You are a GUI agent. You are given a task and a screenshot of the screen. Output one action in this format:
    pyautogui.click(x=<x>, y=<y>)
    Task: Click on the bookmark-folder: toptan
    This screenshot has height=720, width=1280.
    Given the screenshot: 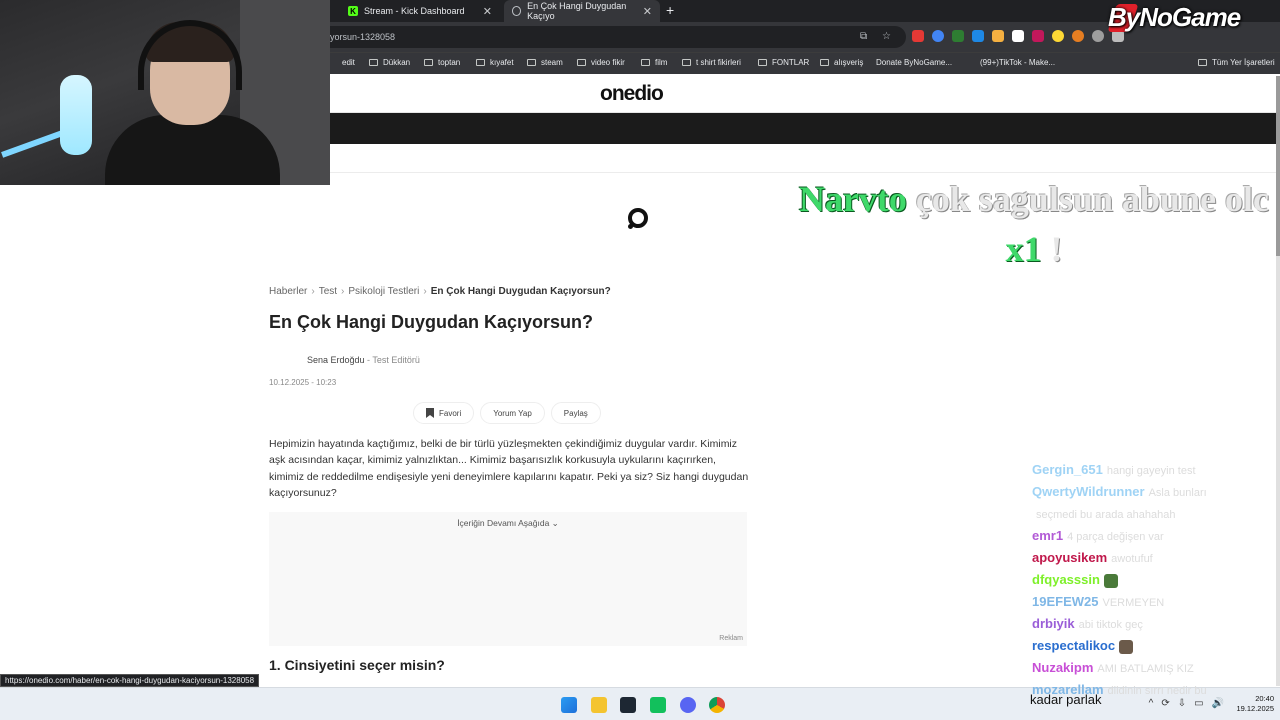 What is the action you would take?
    pyautogui.click(x=442, y=62)
    